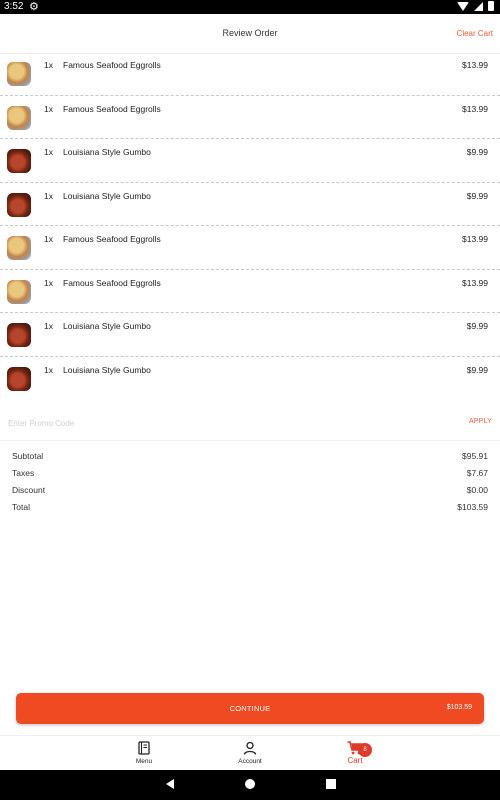  Describe the element at coordinates (477, 473) in the screenshot. I see `taxes-value: $7.67` at that location.